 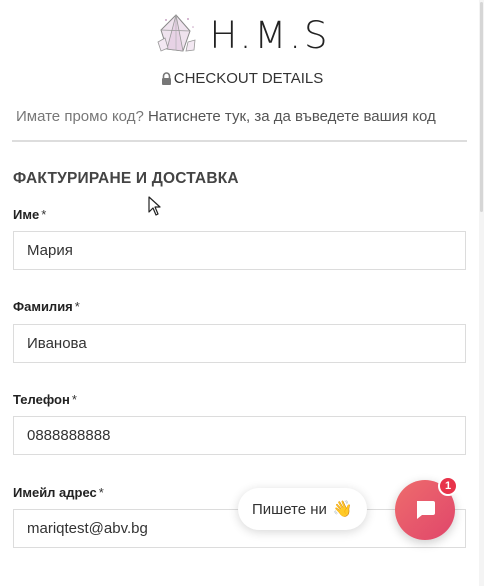 I want to click on chat-prompt-bubble: Пишете ни 👋, so click(x=302, y=509).